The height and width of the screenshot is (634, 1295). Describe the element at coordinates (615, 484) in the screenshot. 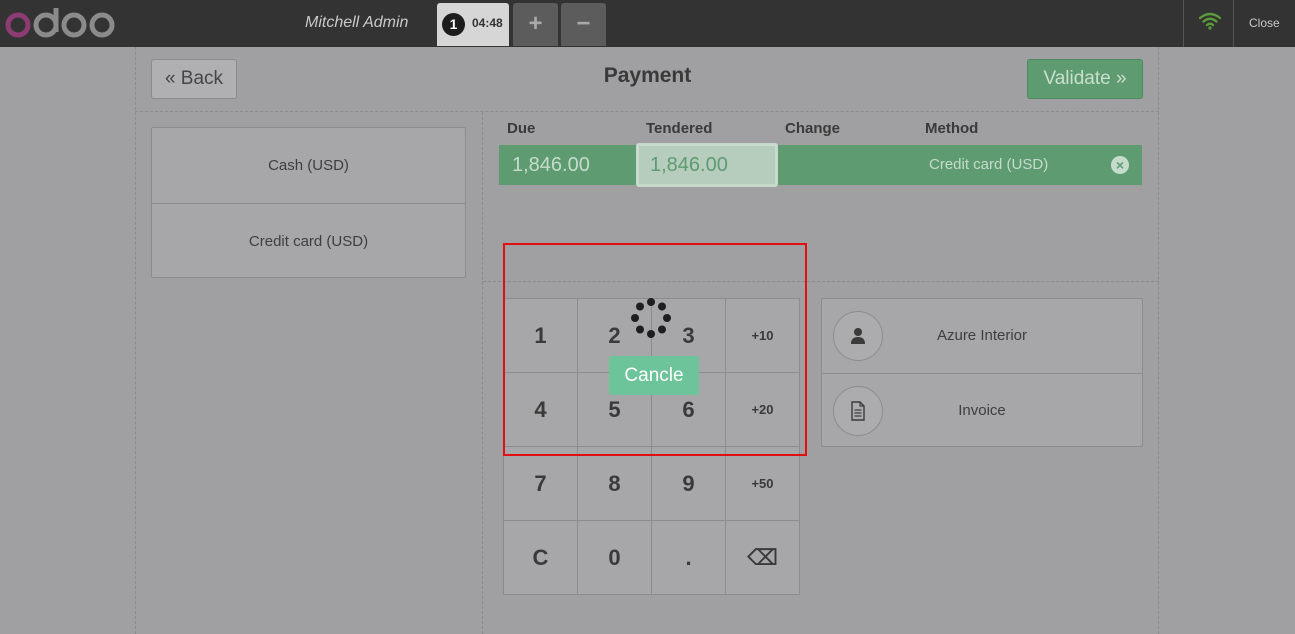

I see `numpad-key-8: 8` at that location.